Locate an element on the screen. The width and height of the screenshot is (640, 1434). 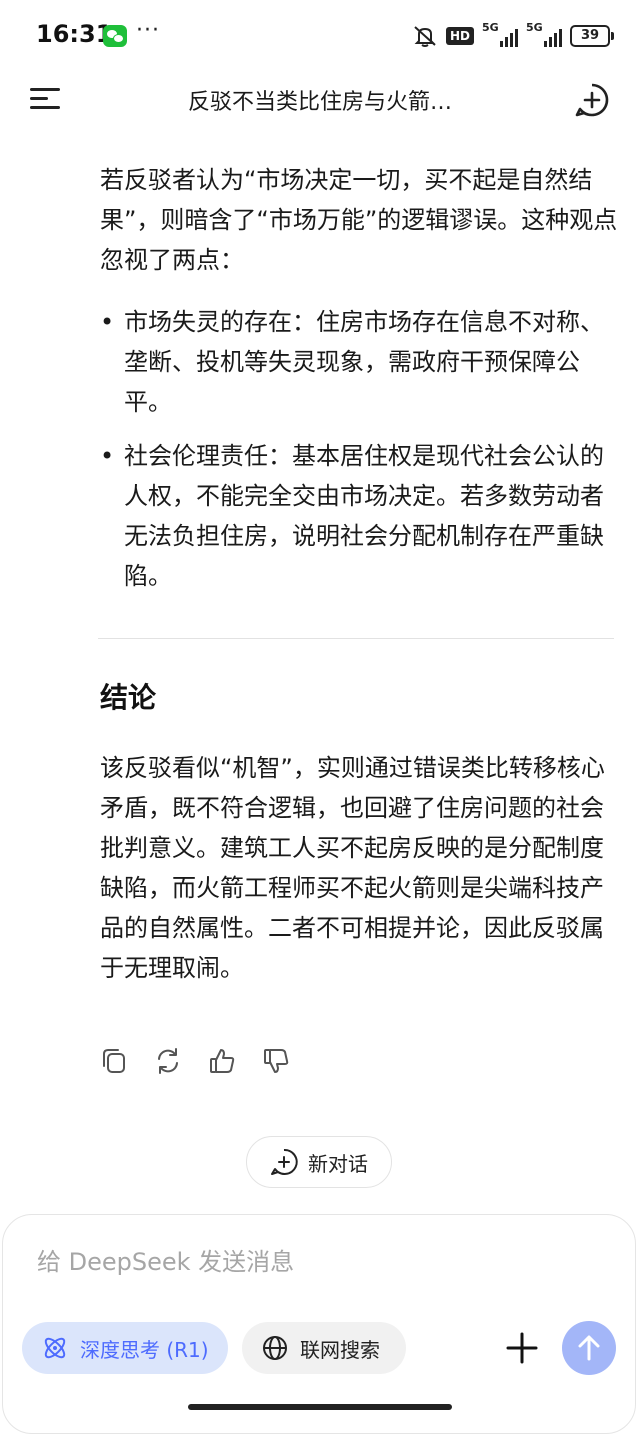
arrow-up-icon is located at coordinates (589, 1348).